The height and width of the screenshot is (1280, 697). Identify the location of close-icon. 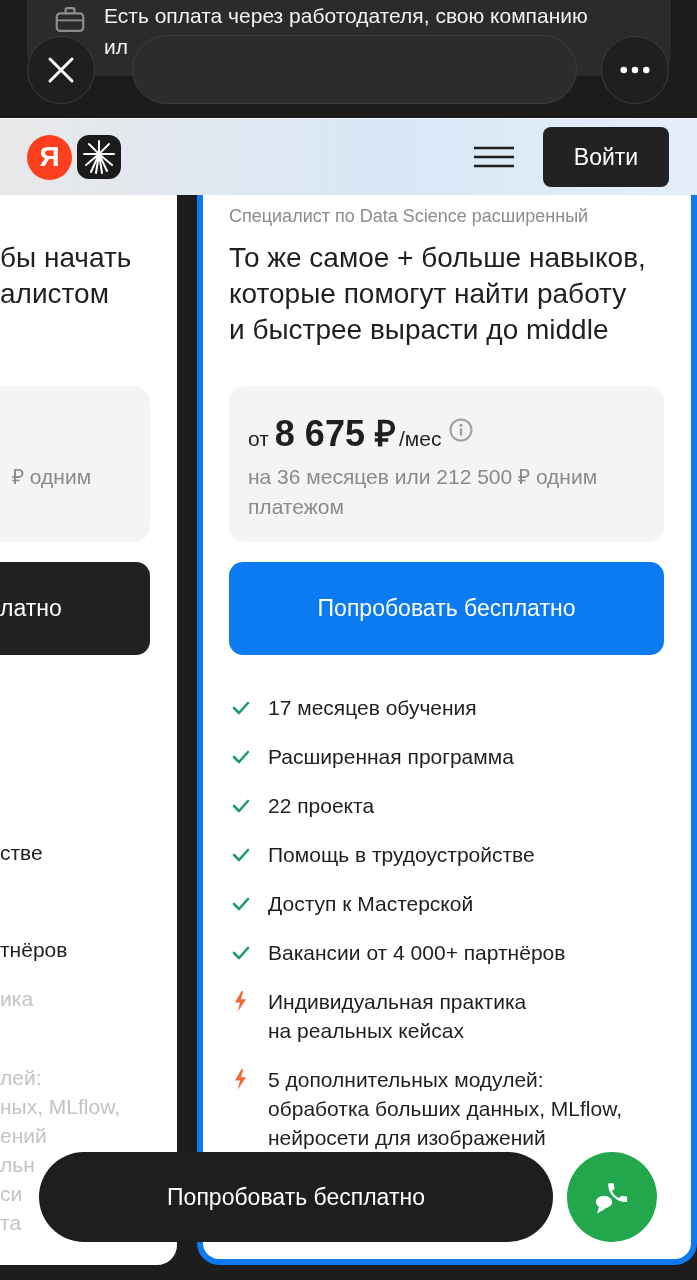
(61, 70).